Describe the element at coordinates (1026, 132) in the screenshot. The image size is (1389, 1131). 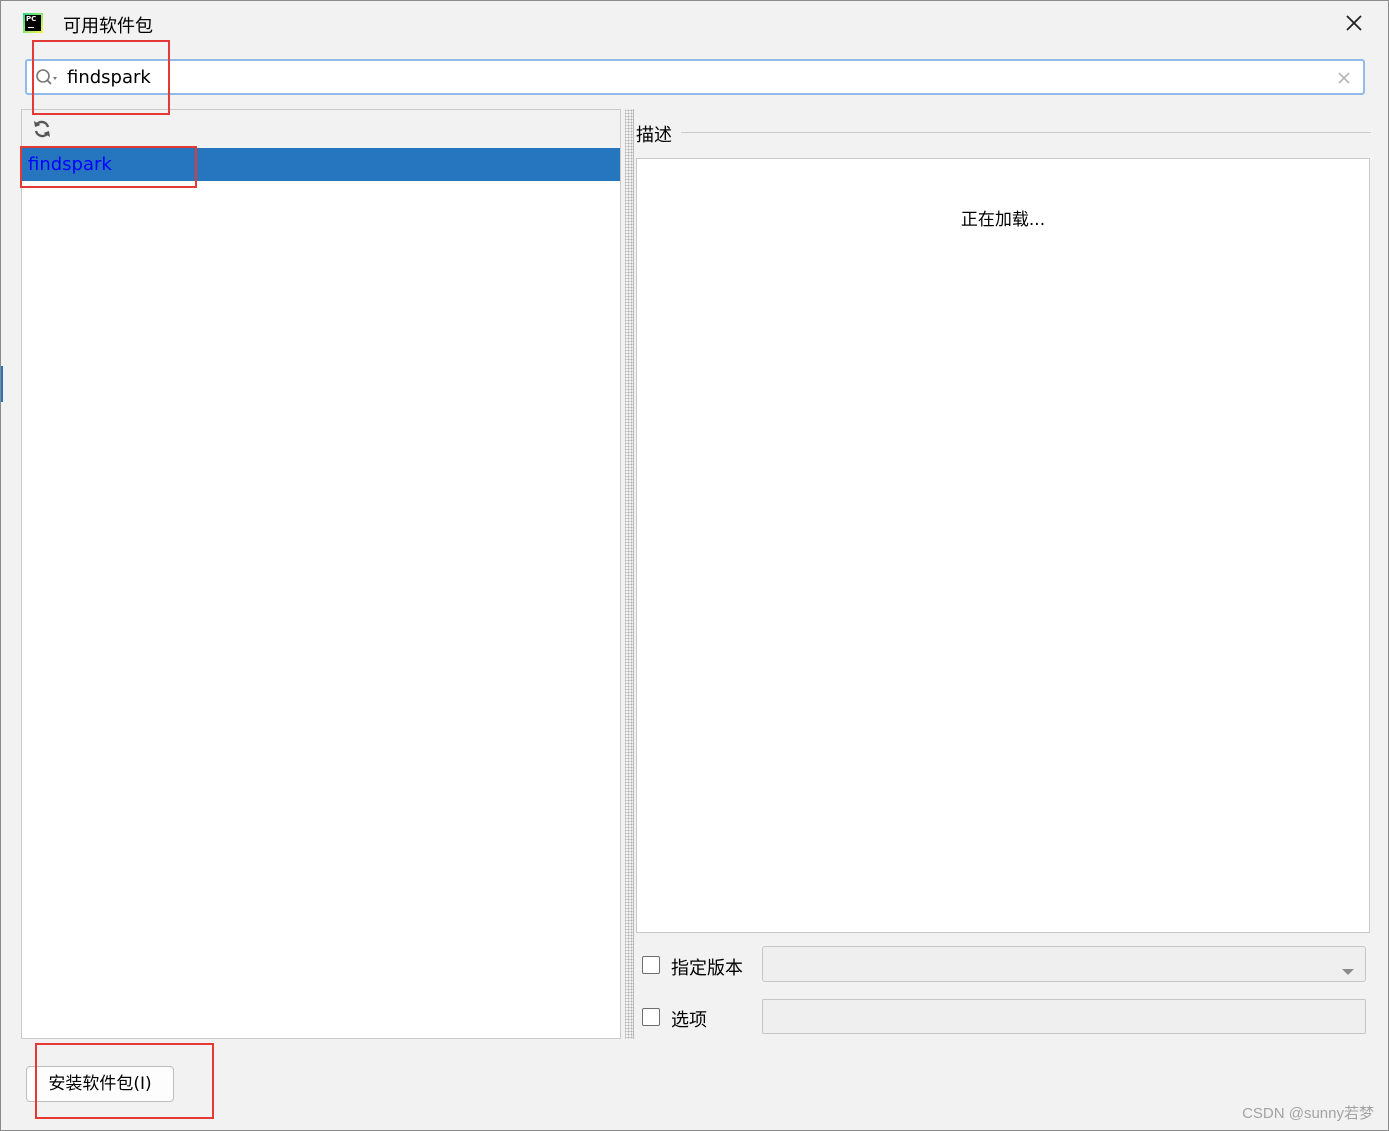
I see `description-separator` at that location.